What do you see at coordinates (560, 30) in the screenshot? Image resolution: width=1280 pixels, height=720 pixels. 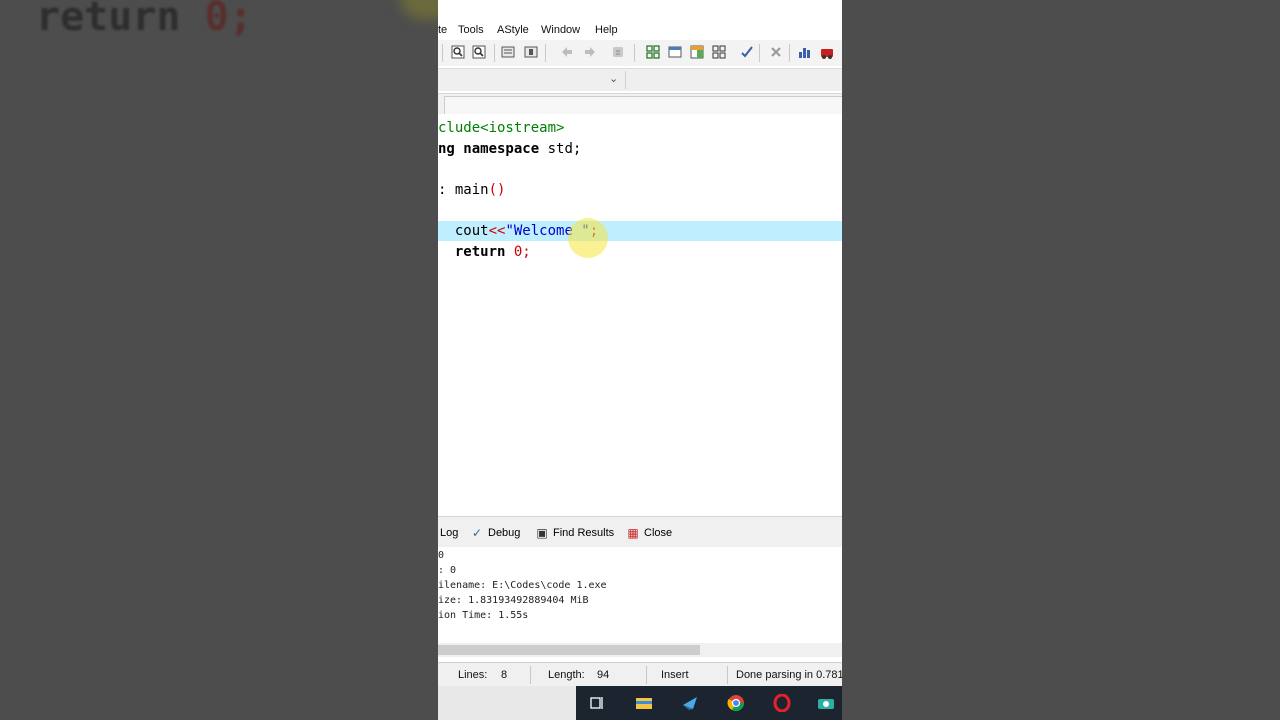 I see `menu-item-window: Window` at bounding box center [560, 30].